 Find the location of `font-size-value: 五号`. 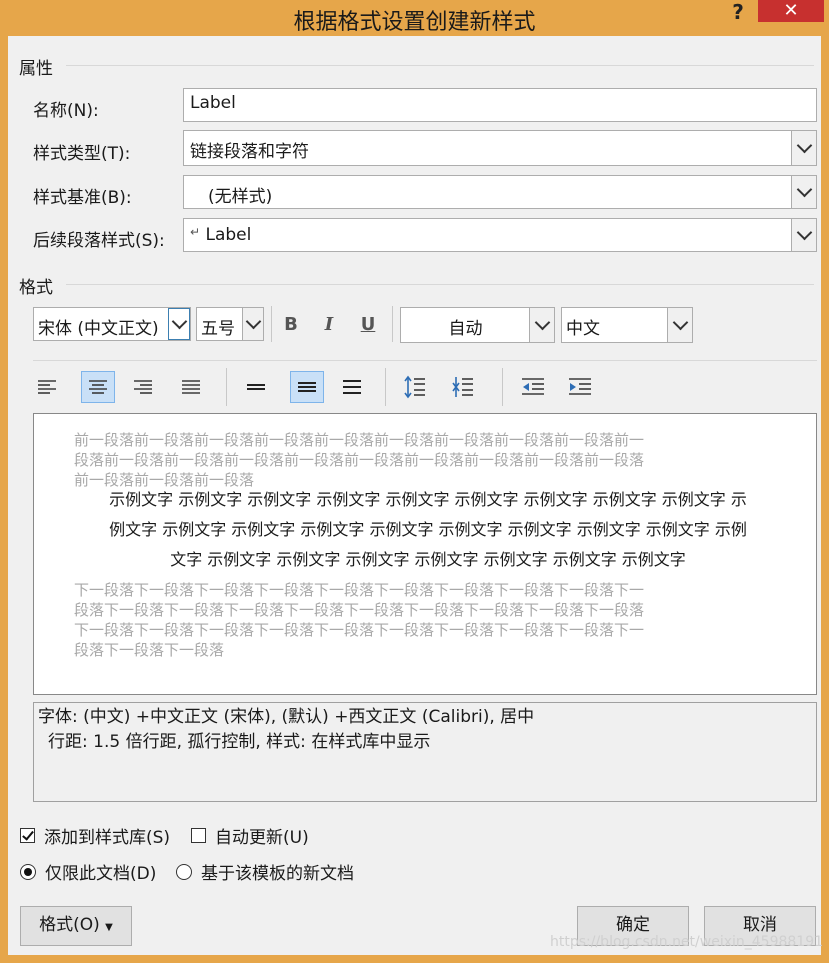

font-size-value: 五号 is located at coordinates (218, 329).